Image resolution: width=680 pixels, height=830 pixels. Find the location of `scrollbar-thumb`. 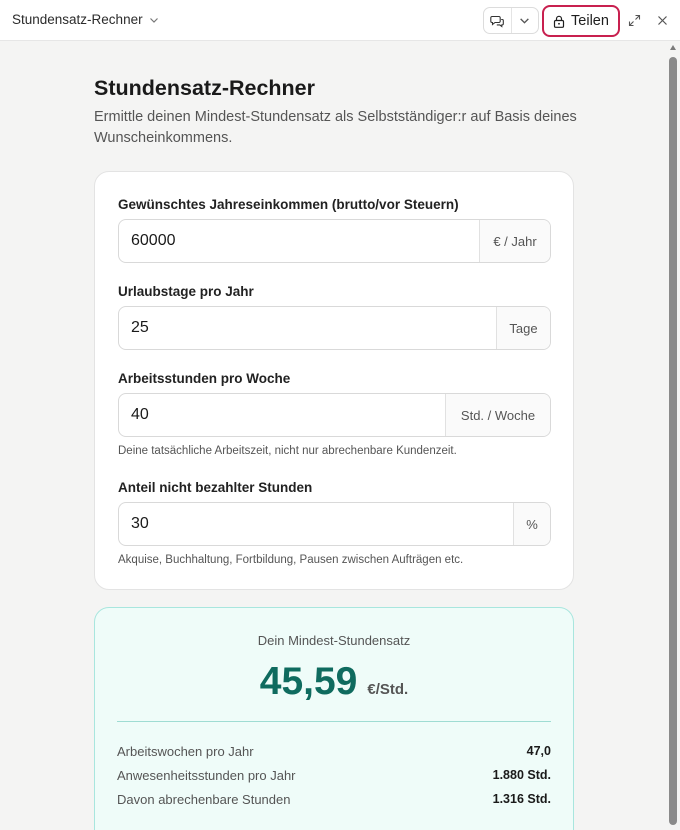

scrollbar-thumb is located at coordinates (673, 441).